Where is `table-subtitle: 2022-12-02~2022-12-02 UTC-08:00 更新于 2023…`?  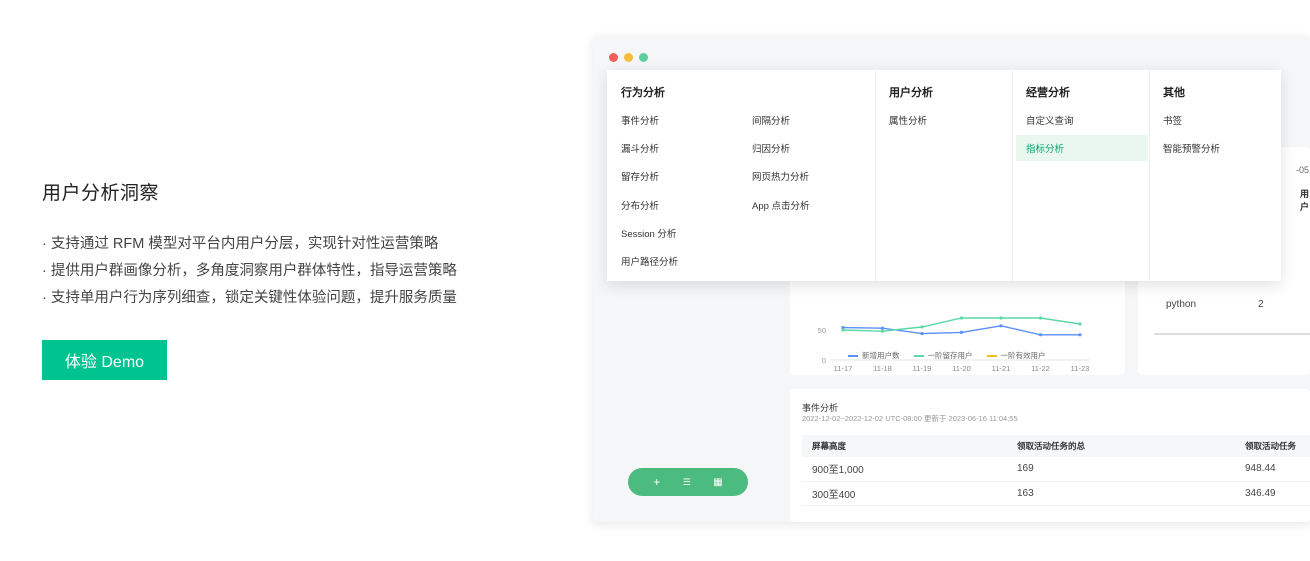
table-subtitle: 2022-12-02~2022-12-02 UTC-08:00 更新于 2023… is located at coordinates (910, 418).